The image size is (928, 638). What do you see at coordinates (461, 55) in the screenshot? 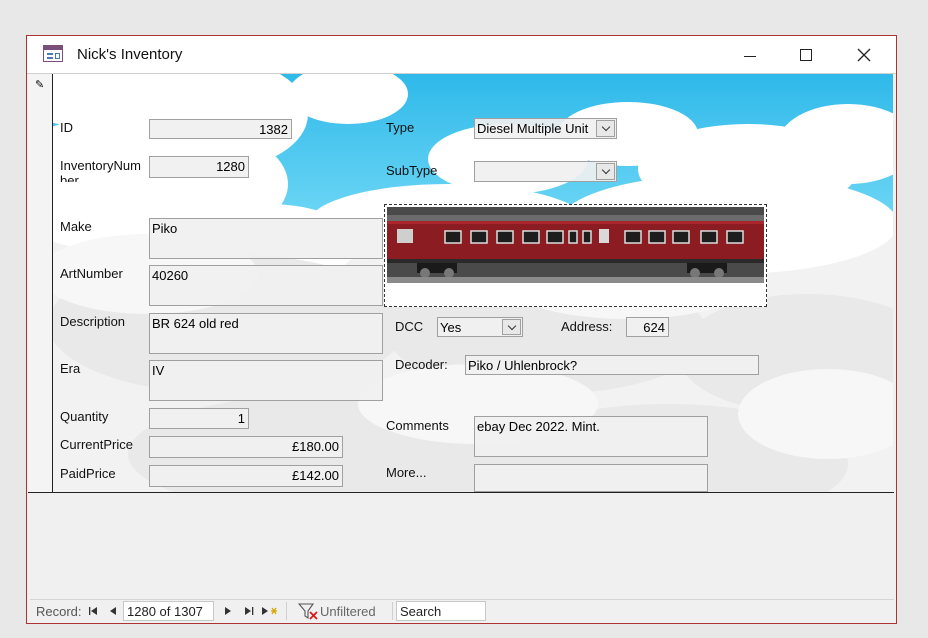
I see `title-bar: Nick's Inventory` at bounding box center [461, 55].